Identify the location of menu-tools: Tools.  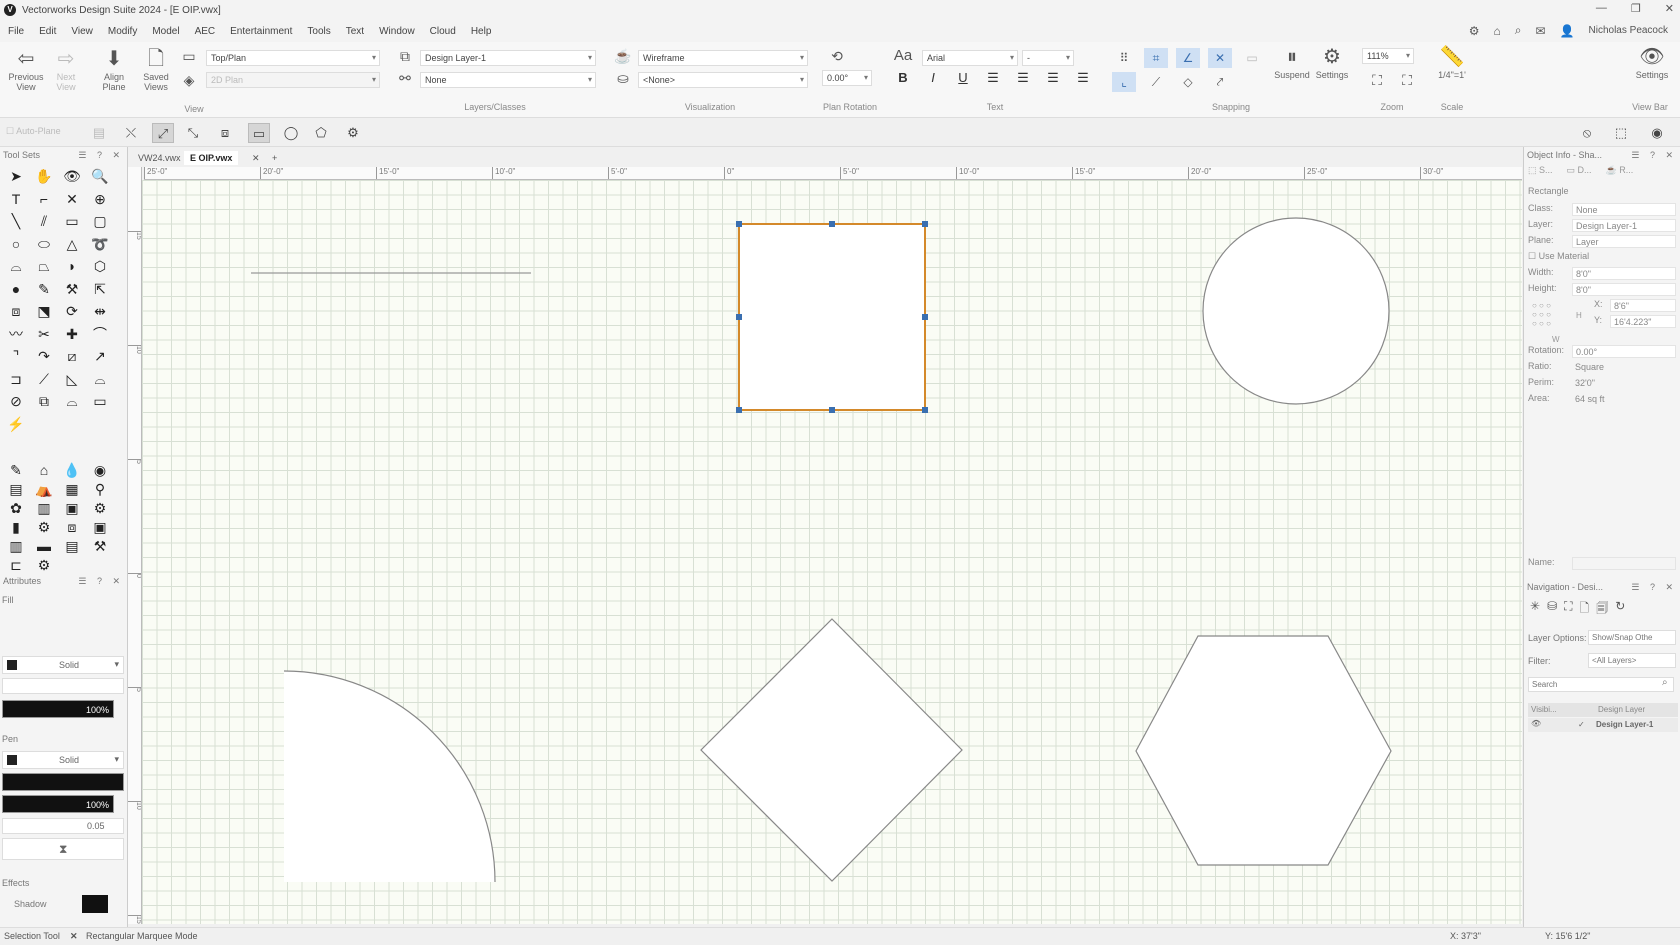
(318, 31).